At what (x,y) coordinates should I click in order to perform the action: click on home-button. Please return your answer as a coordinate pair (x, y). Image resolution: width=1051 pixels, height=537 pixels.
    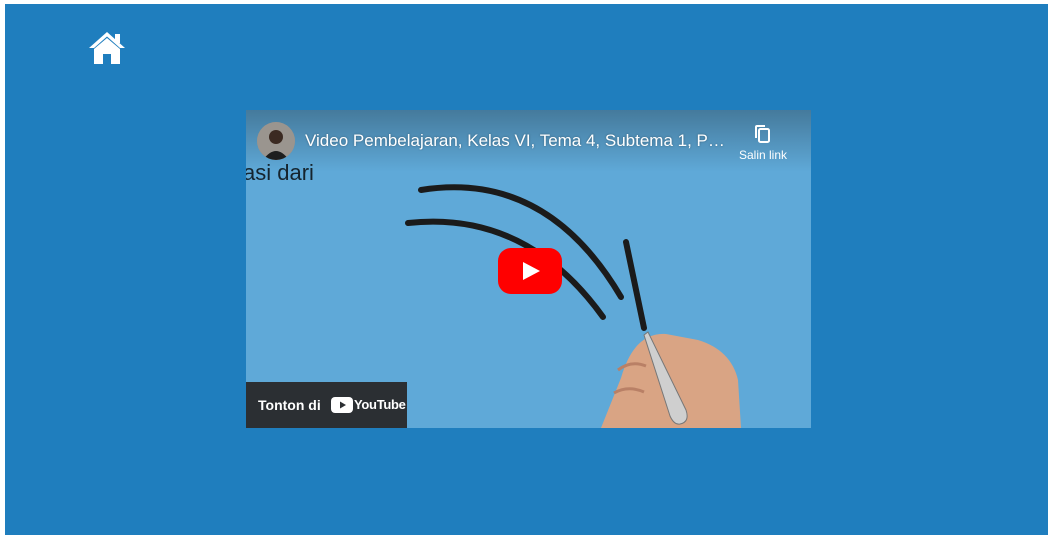
    Looking at the image, I should click on (107, 48).